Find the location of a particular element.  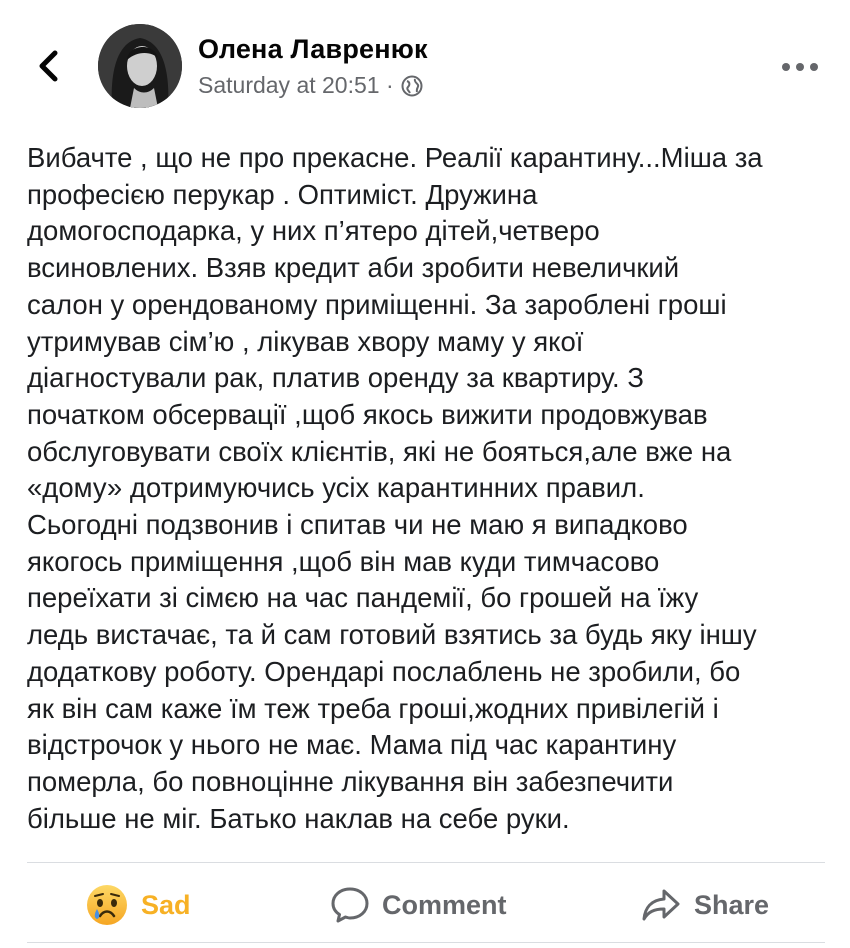

sad-face-icon is located at coordinates (107, 905).